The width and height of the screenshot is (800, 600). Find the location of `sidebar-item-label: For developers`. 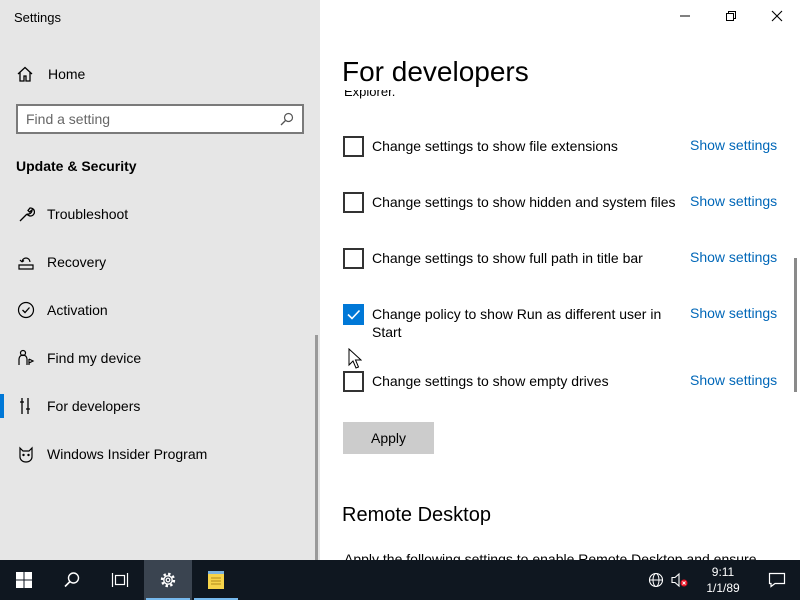

sidebar-item-label: For developers is located at coordinates (94, 406).